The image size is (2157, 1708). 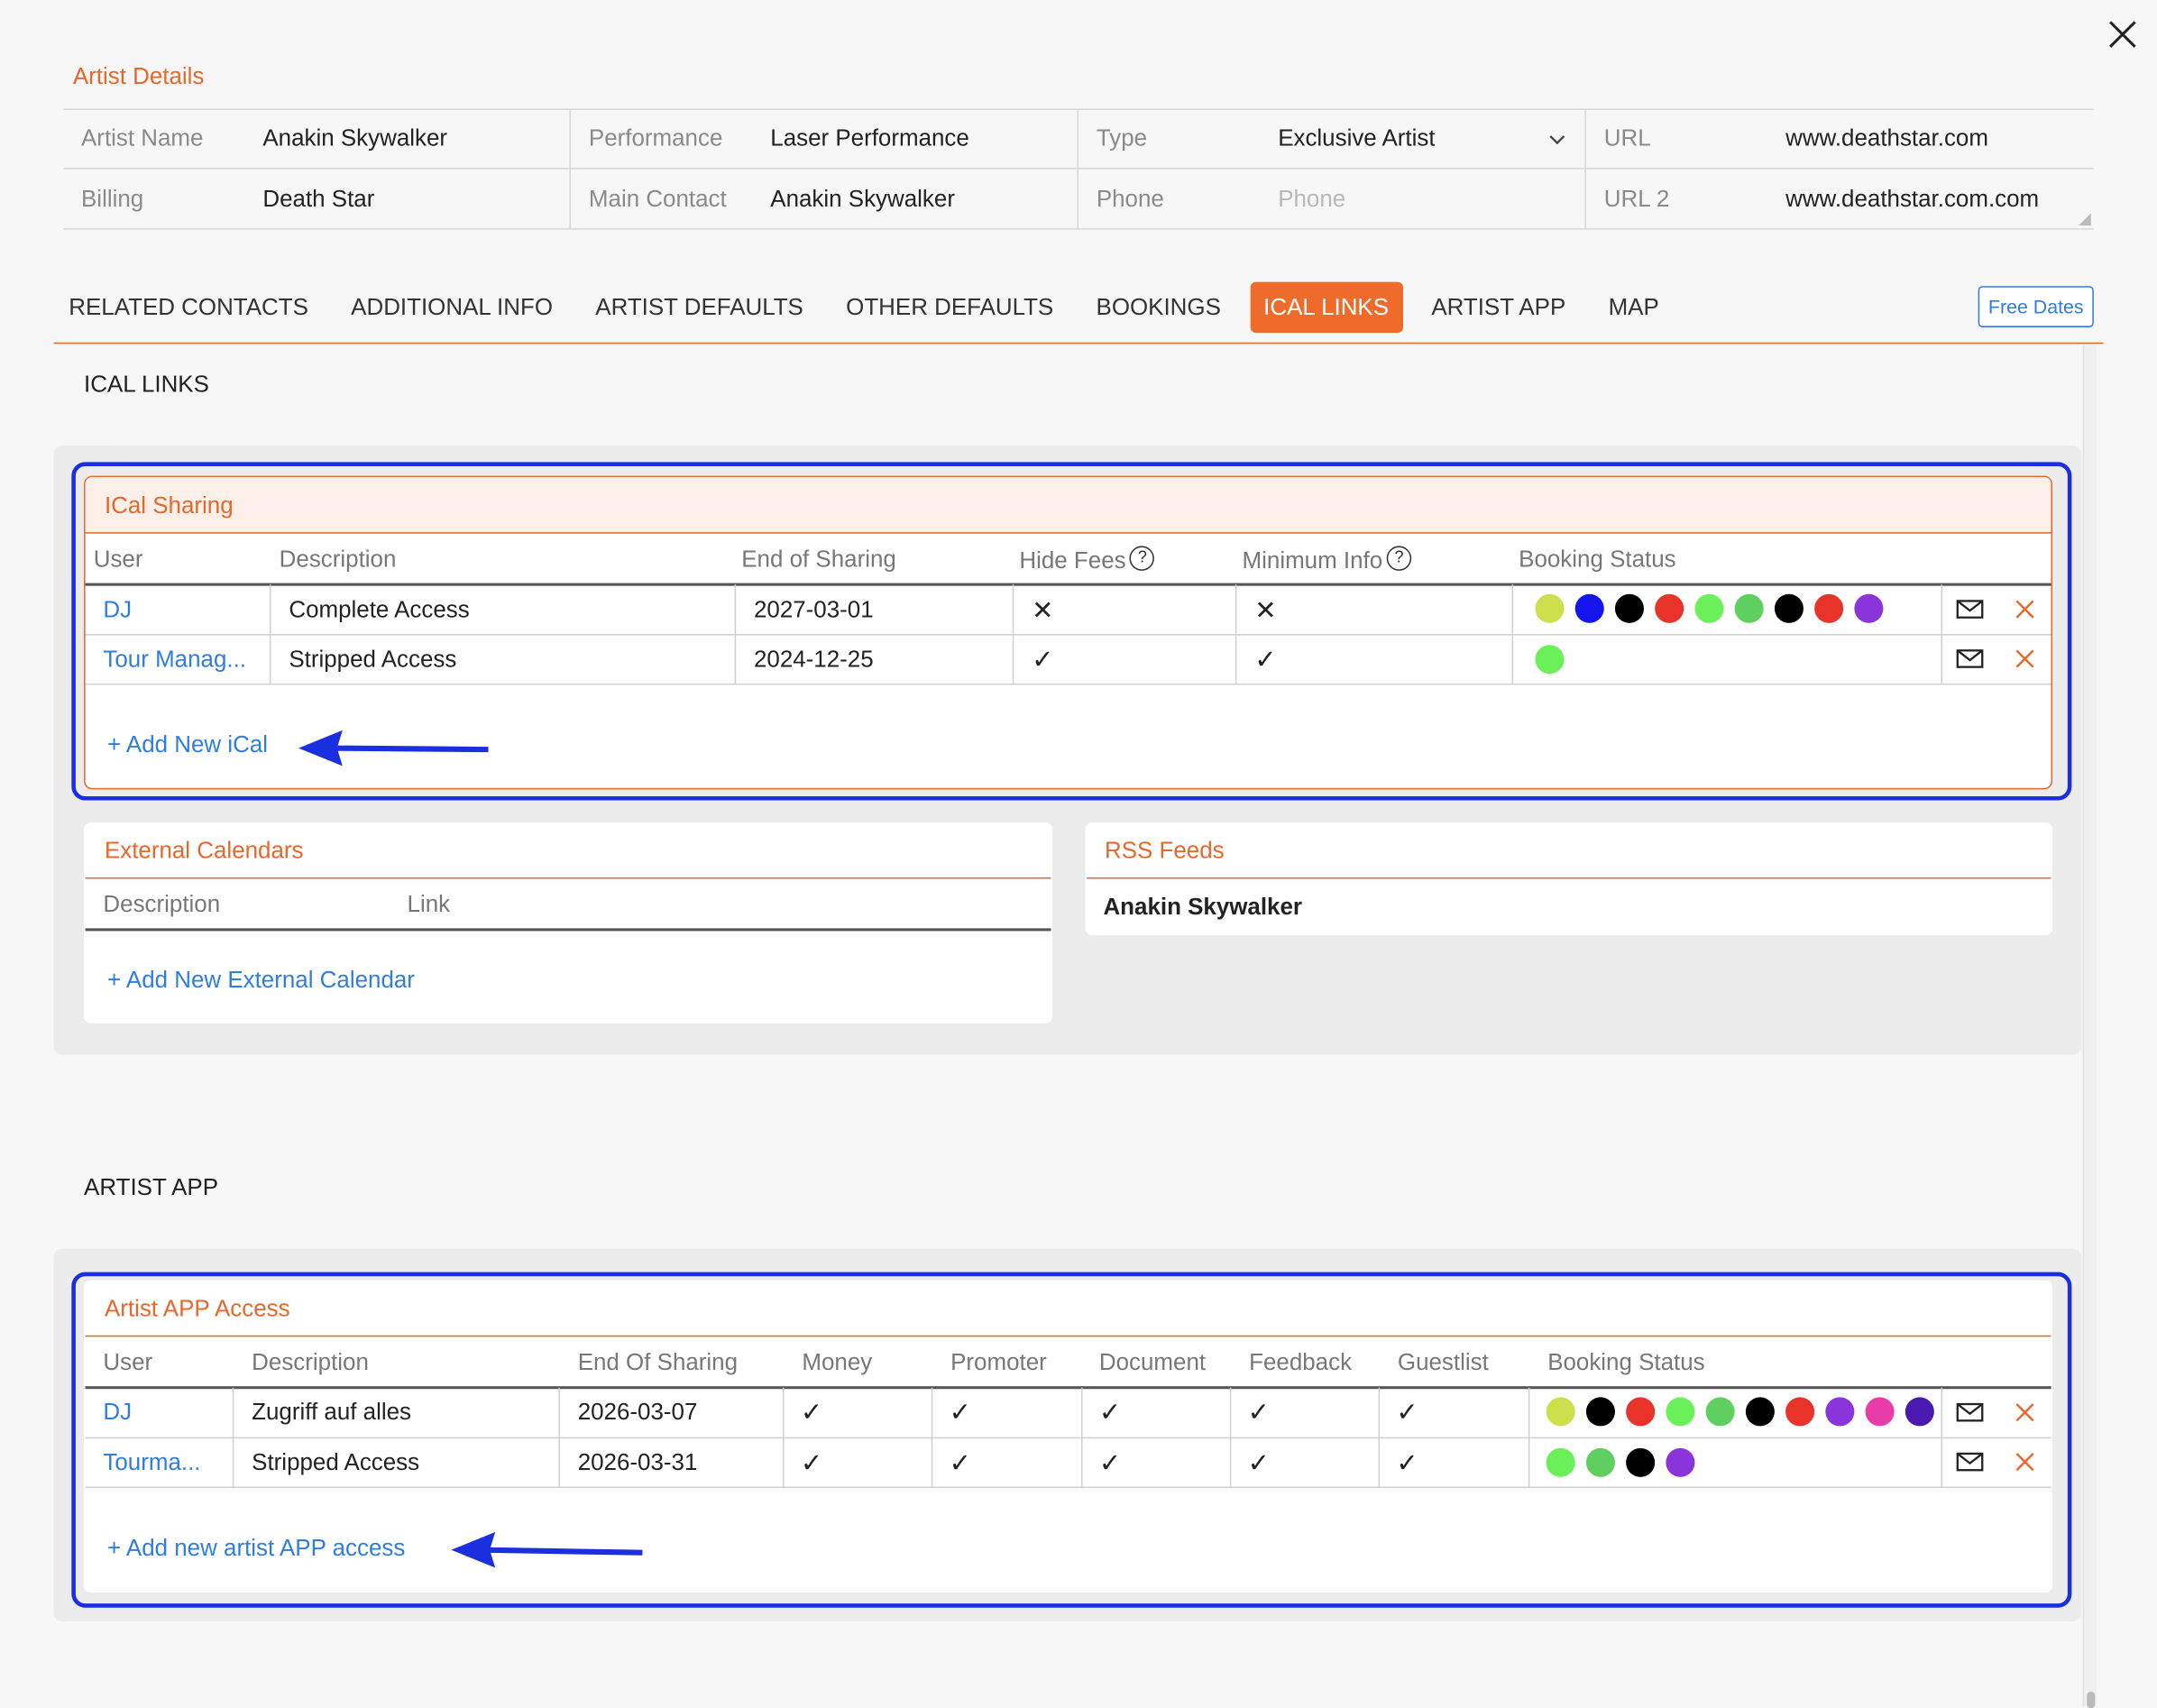 What do you see at coordinates (1158, 306) in the screenshot?
I see `tab-bookings: BOOKINGS` at bounding box center [1158, 306].